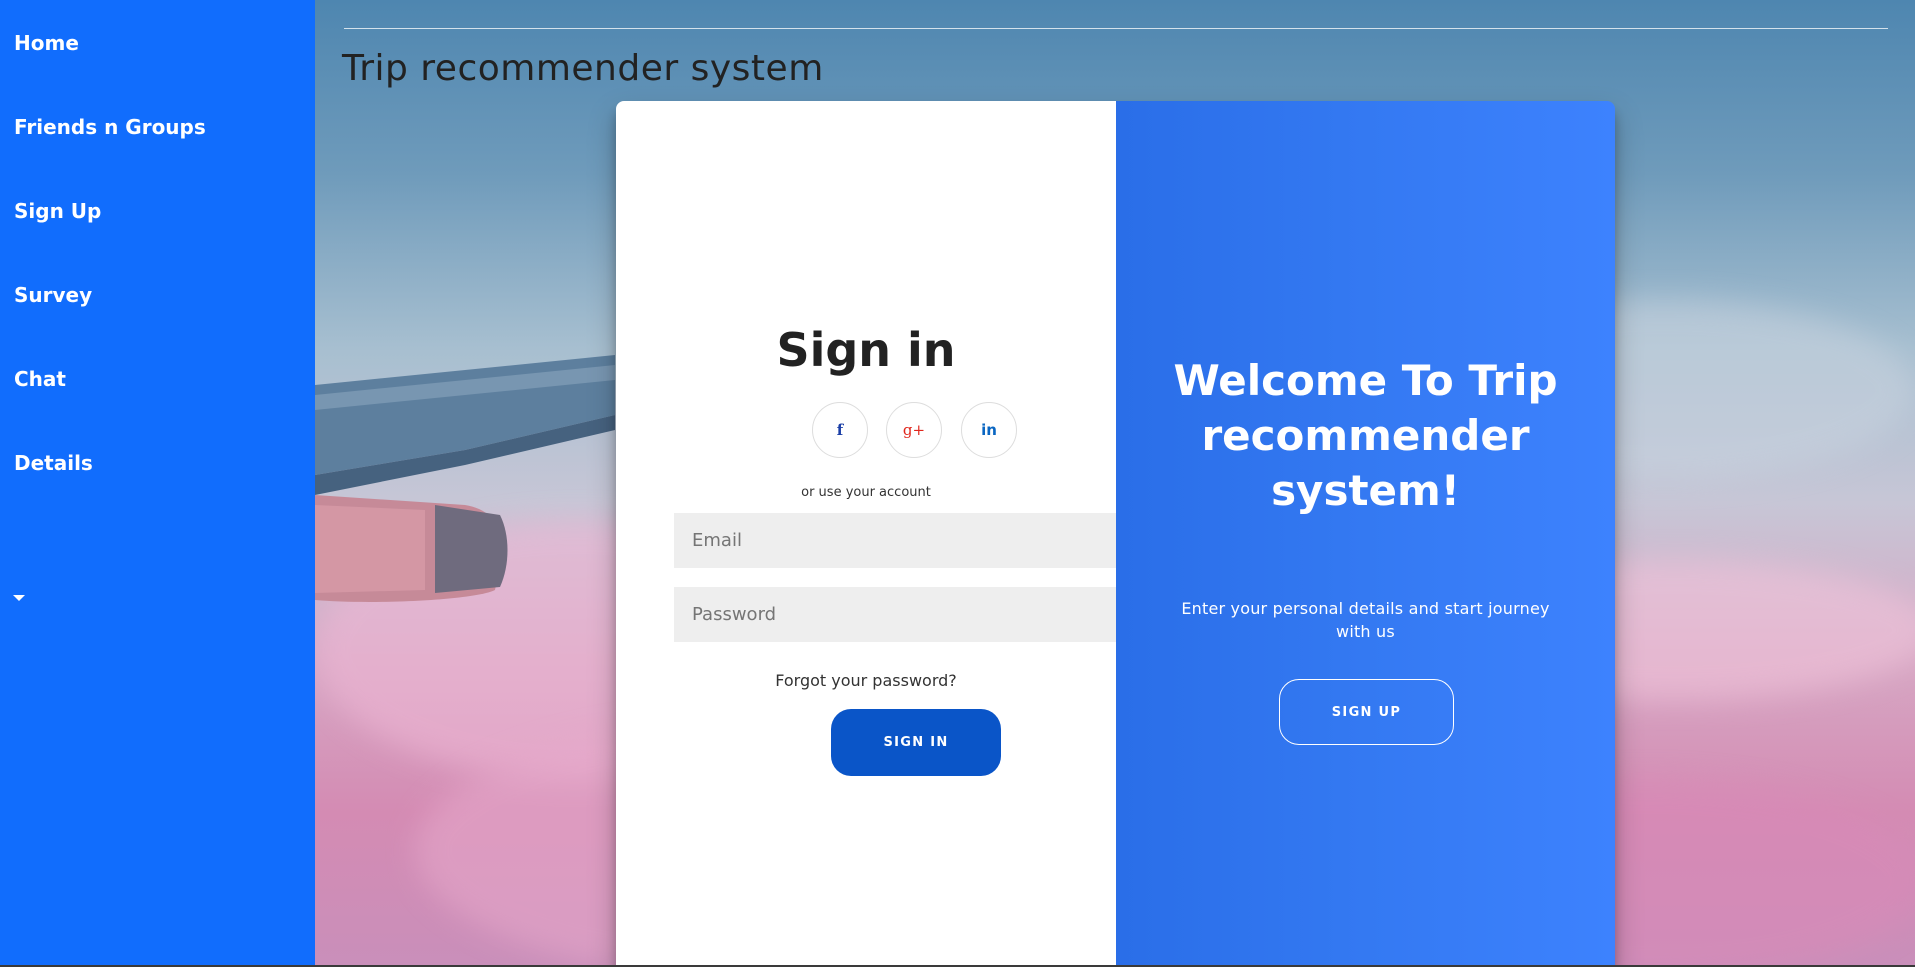  I want to click on google-plus-glyph: g+, so click(914, 430).